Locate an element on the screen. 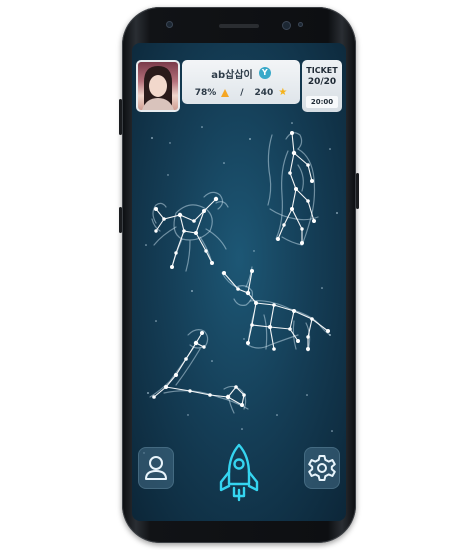  earpiece-speaker is located at coordinates (239, 26).